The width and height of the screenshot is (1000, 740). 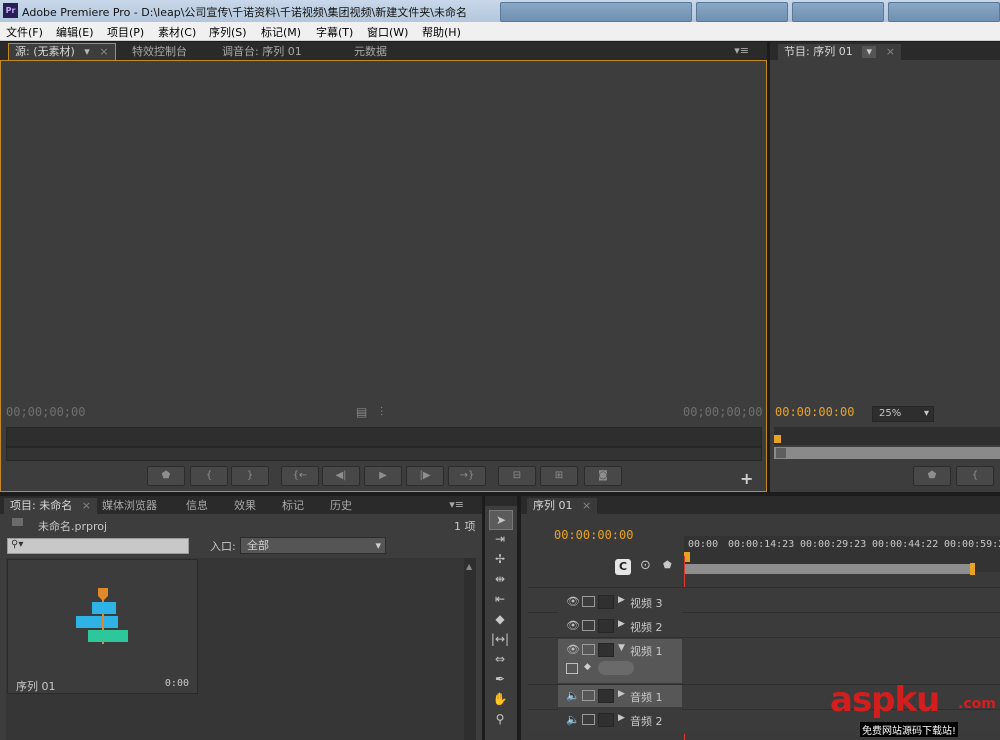 I want to click on program-zoom-scroll, so click(x=887, y=453).